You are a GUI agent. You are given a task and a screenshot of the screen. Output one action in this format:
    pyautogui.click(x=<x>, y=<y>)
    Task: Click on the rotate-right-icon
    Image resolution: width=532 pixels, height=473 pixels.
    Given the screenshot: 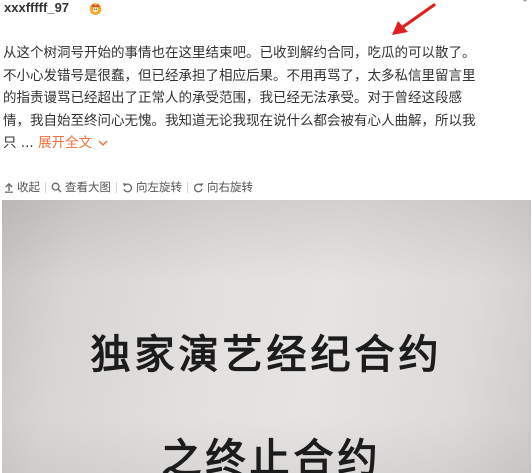 What is the action you would take?
    pyautogui.click(x=198, y=187)
    